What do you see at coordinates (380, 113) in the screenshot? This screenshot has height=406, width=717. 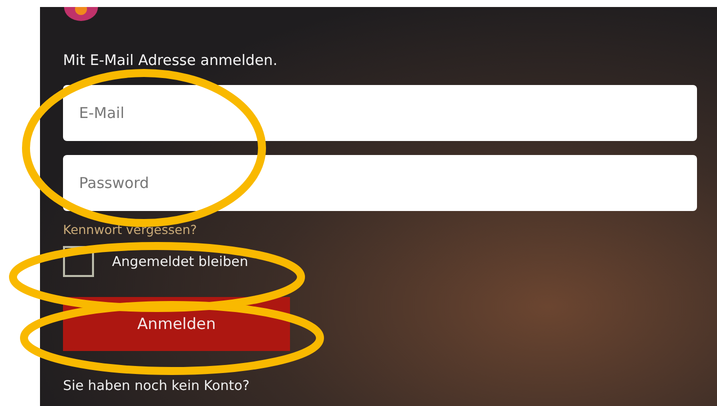 I see `email-field: E-Mail` at bounding box center [380, 113].